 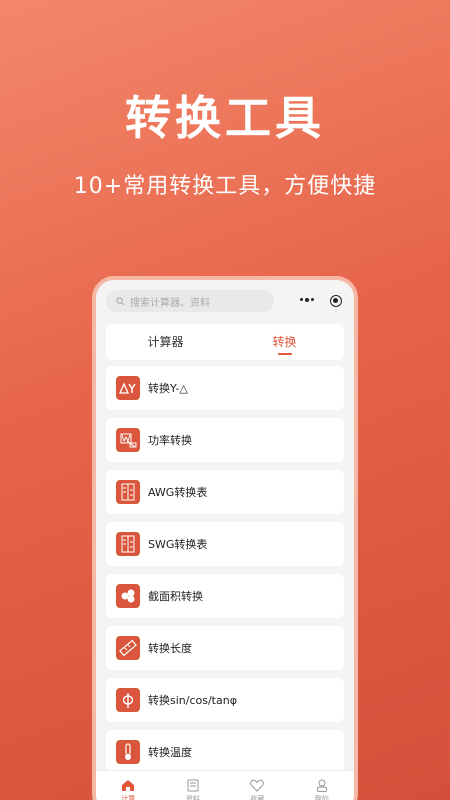 What do you see at coordinates (178, 544) in the screenshot?
I see `list-item-label: SWG转换表` at bounding box center [178, 544].